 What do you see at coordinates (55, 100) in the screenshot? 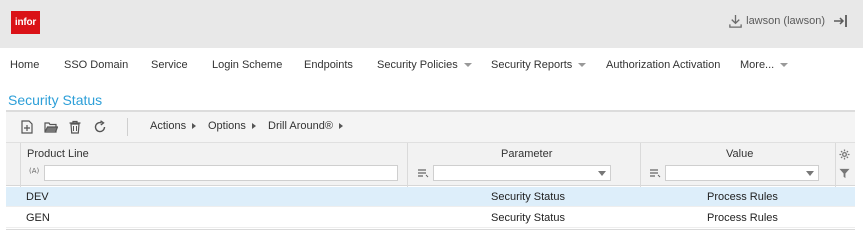
I see `page-title: Security Status` at bounding box center [55, 100].